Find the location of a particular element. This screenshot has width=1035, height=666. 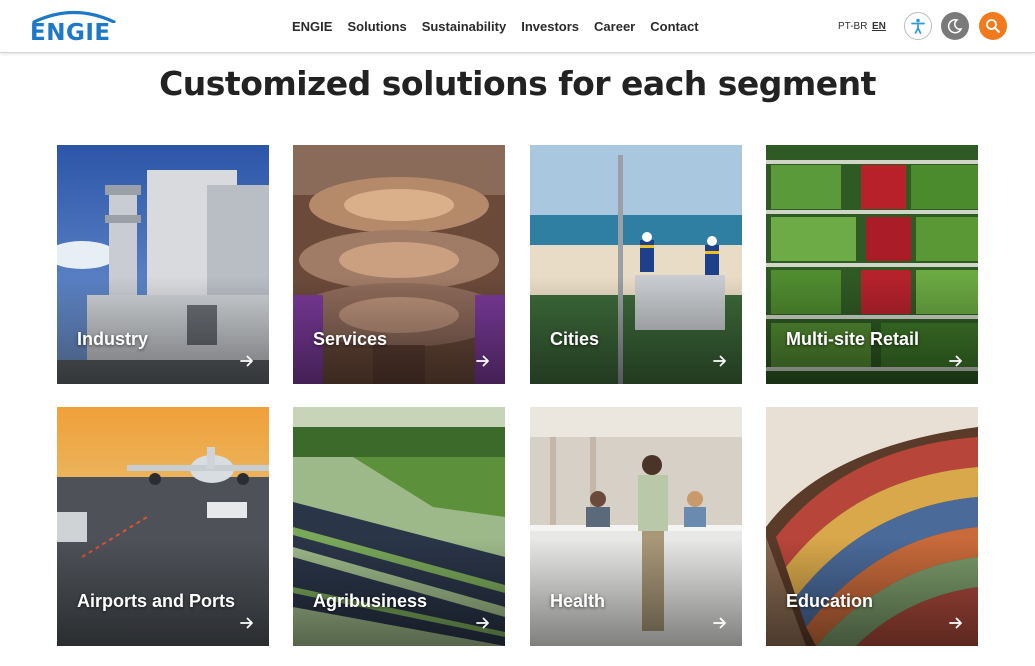

nav-engie: ENGIE is located at coordinates (312, 26).